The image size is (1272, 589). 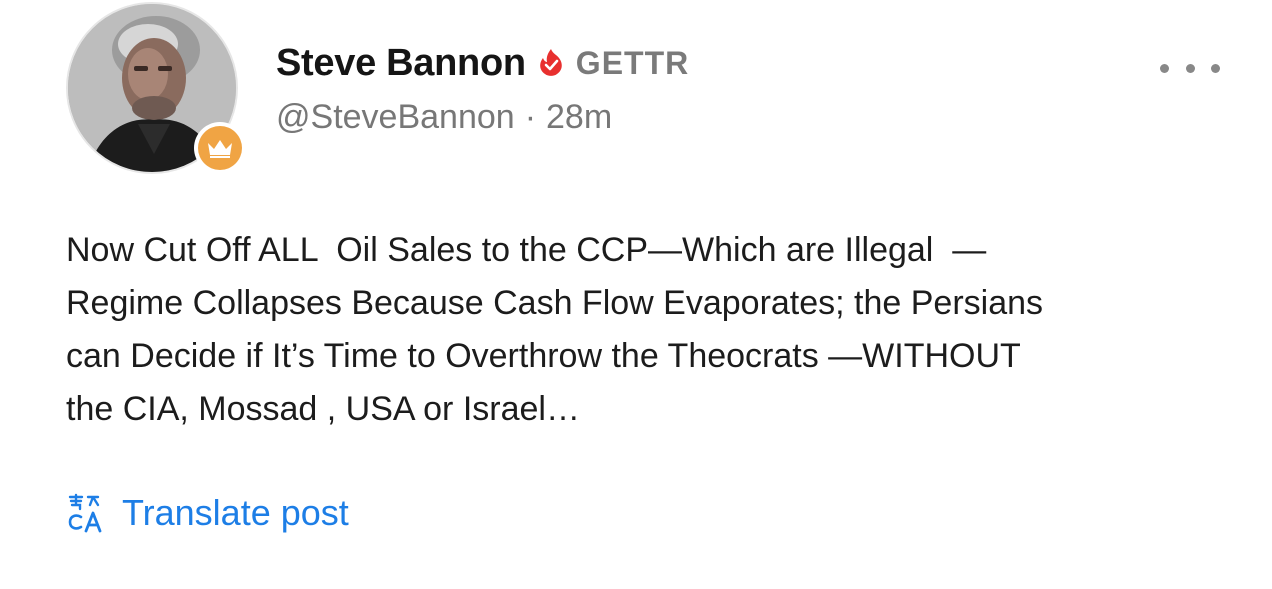 What do you see at coordinates (579, 117) in the screenshot?
I see `post-timestamp: 28m` at bounding box center [579, 117].